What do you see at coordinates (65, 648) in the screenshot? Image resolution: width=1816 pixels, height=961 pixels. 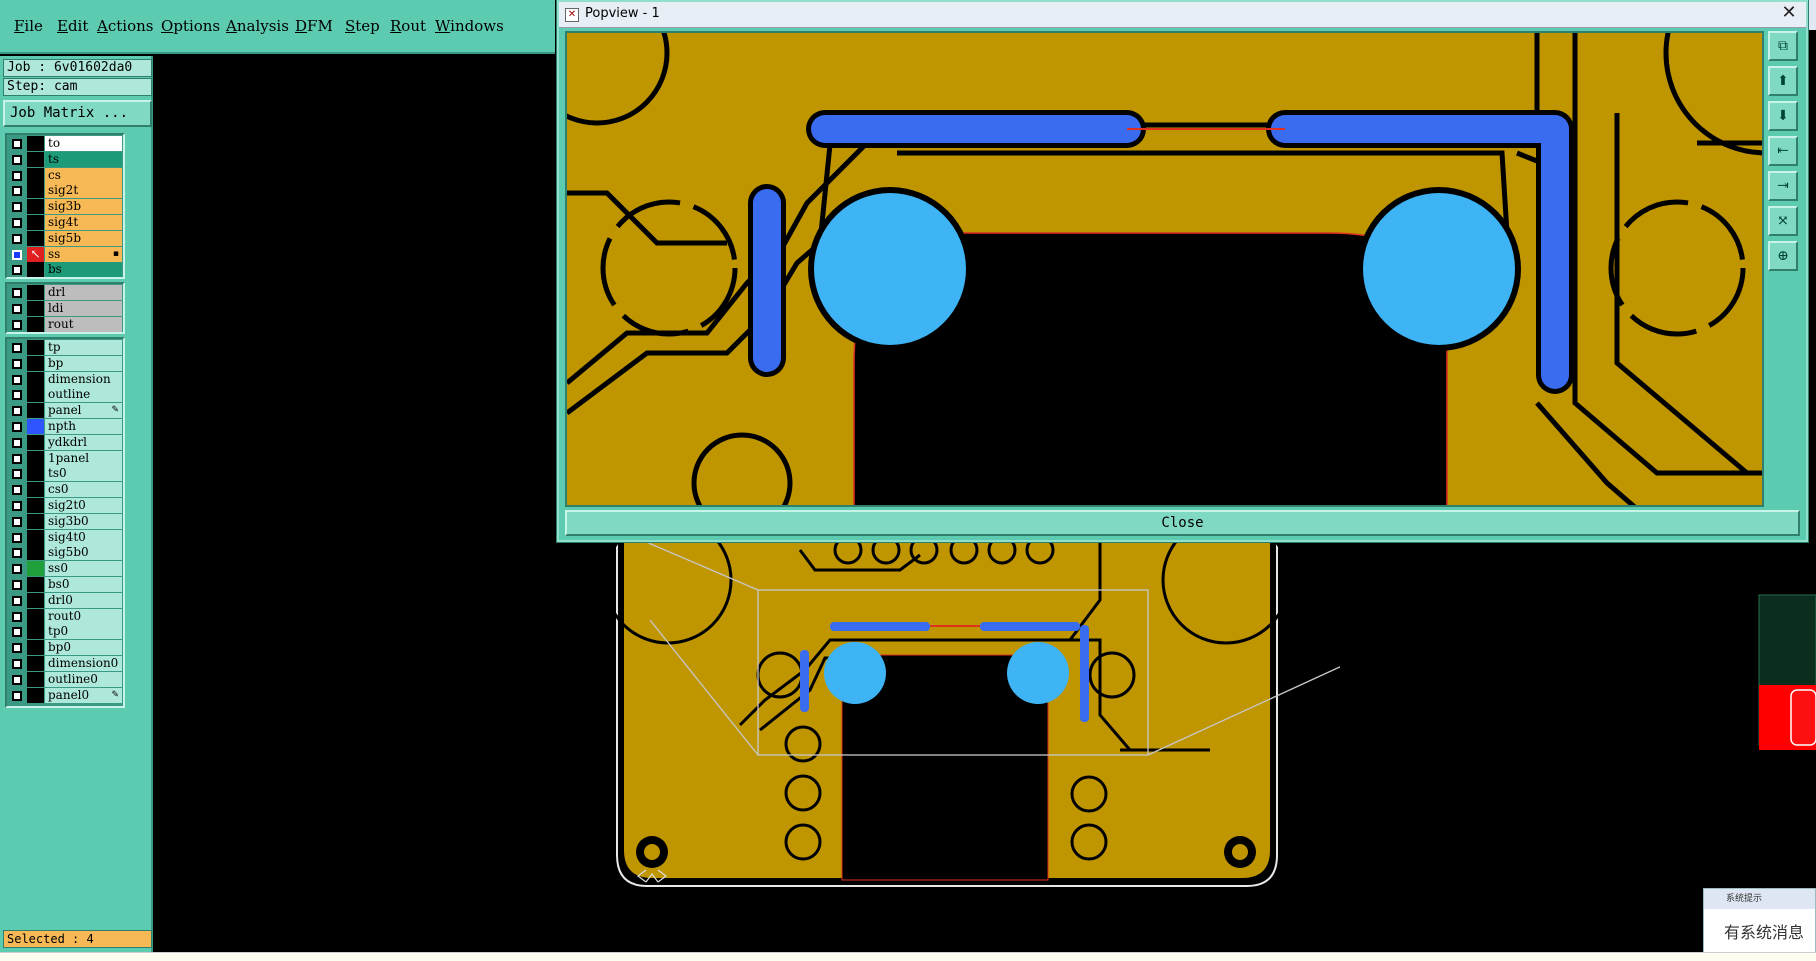 I see `layer-row-bp0: bp0` at bounding box center [65, 648].